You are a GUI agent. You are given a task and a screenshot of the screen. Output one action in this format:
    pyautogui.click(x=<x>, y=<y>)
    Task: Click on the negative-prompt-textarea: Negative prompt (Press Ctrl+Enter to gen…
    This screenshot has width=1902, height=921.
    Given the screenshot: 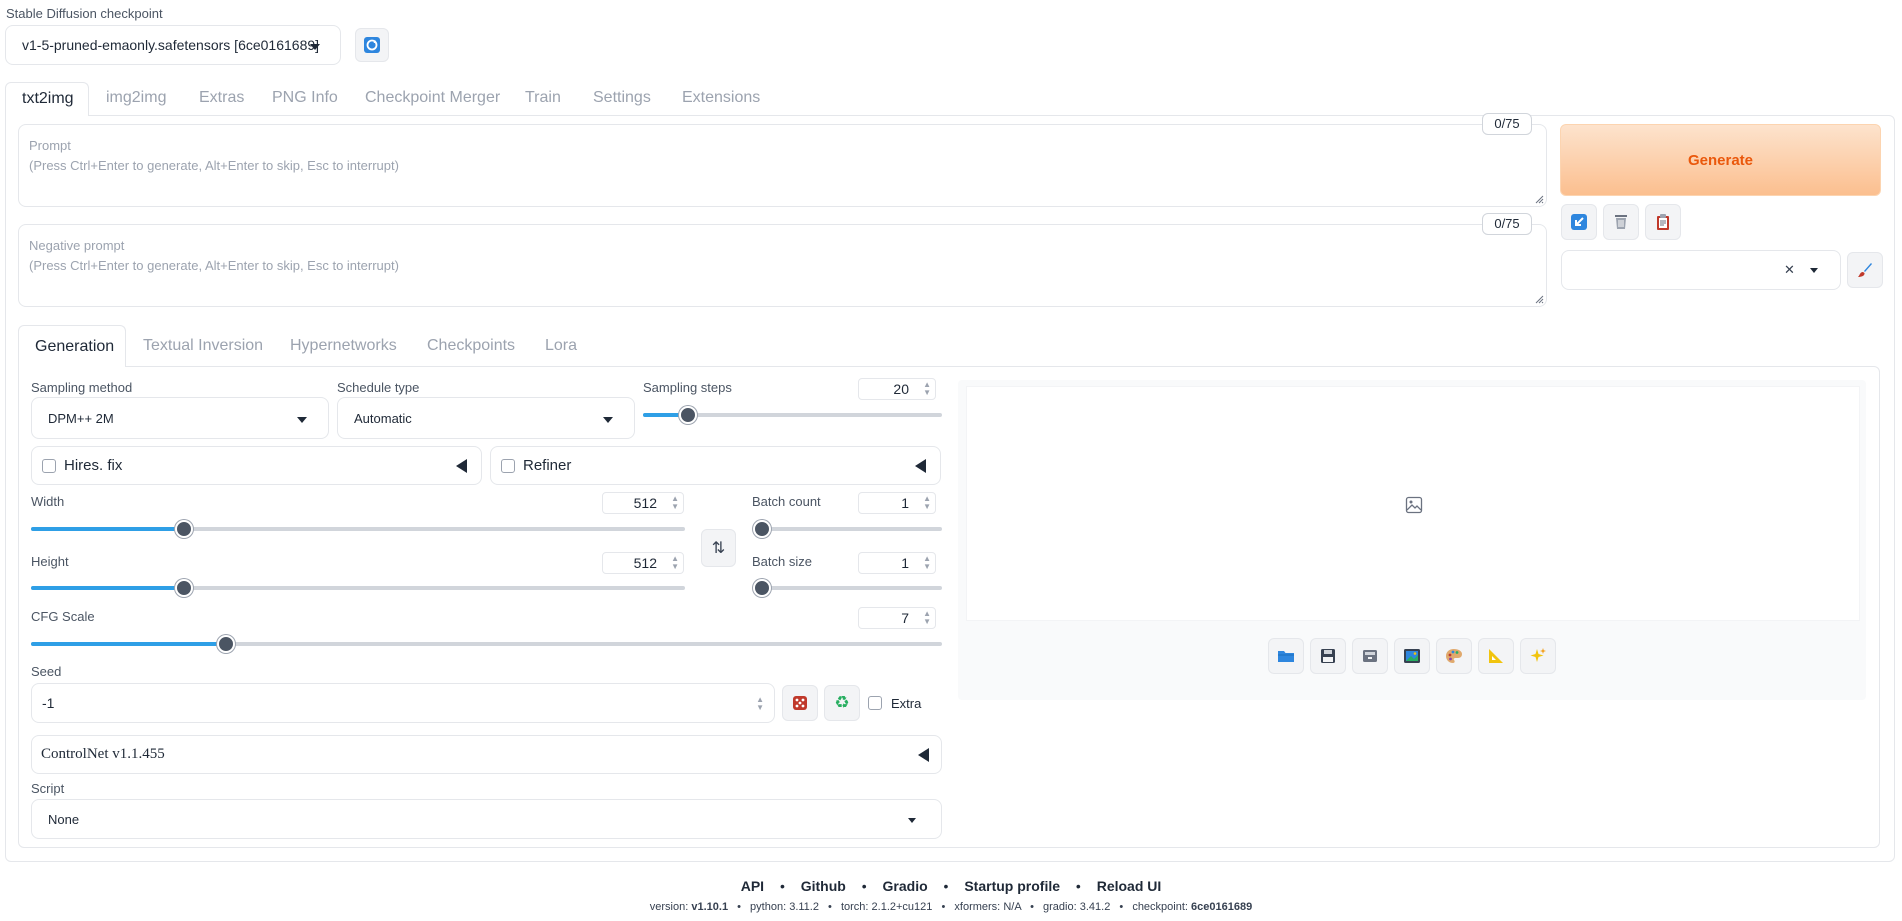 What is the action you would take?
    pyautogui.click(x=782, y=265)
    